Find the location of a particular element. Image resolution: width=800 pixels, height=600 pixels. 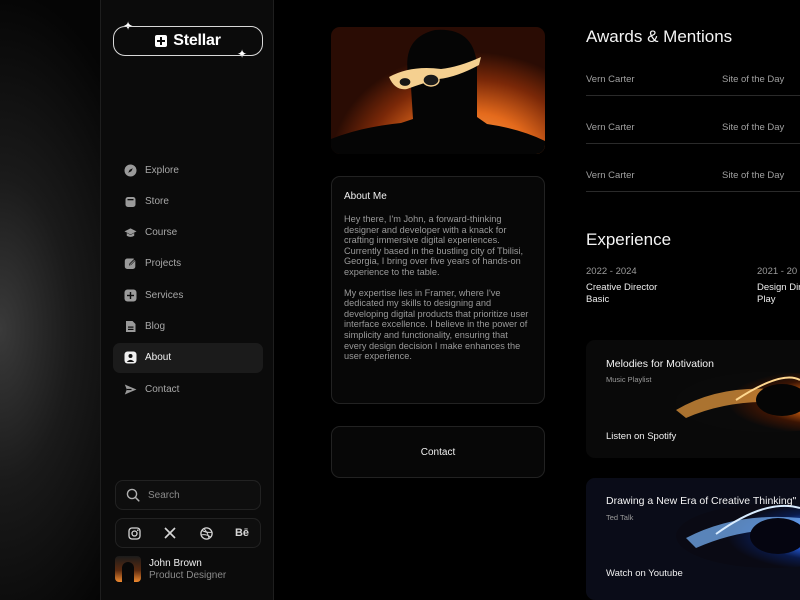

avatar is located at coordinates (128, 569).